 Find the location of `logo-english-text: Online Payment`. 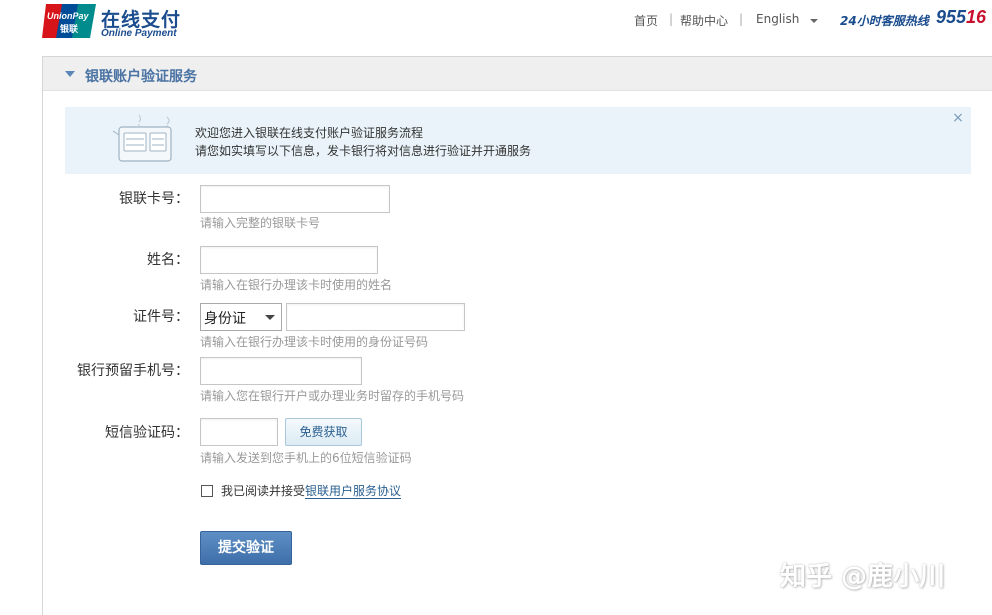

logo-english-text: Online Payment is located at coordinates (139, 33).